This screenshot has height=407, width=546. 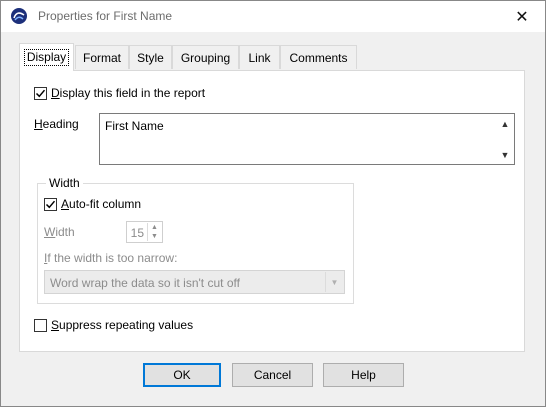 I want to click on cancel-button: Cancel, so click(x=272, y=375).